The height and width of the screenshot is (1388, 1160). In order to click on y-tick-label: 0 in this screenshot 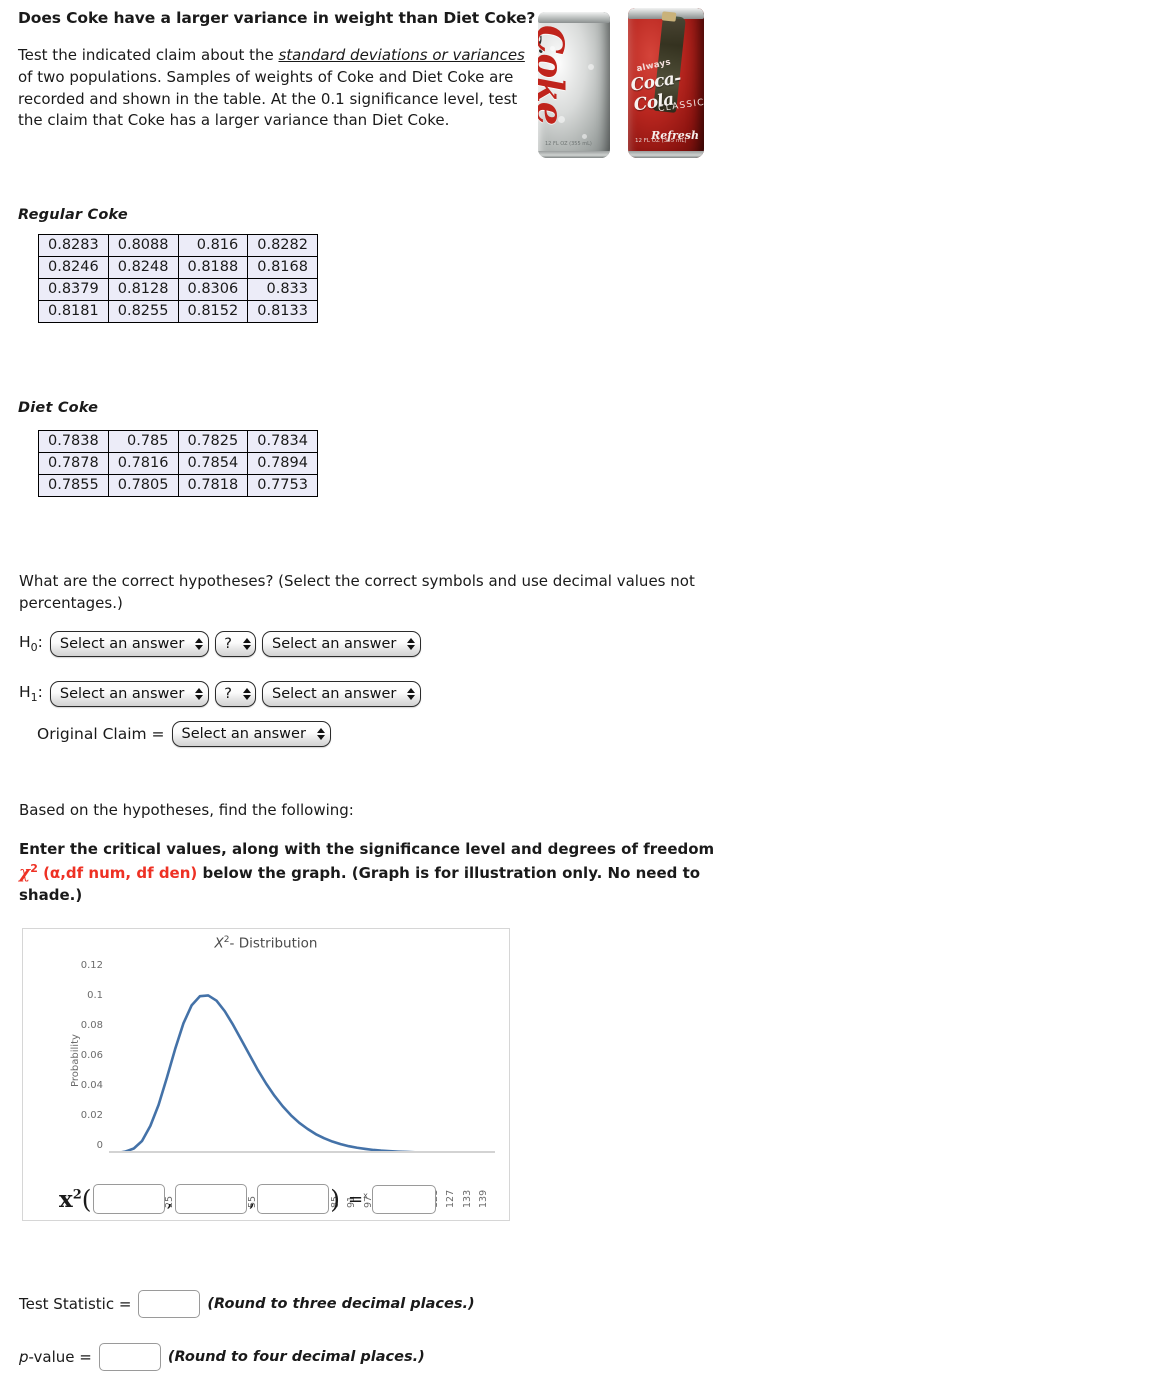, I will do `click(99, 1145)`.